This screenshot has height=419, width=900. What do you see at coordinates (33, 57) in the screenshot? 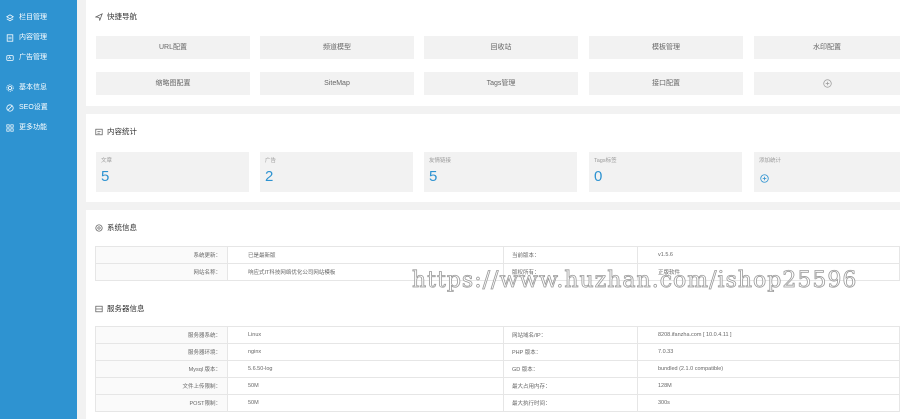
I see `sidebar-item-label: 广告管理` at bounding box center [33, 57].